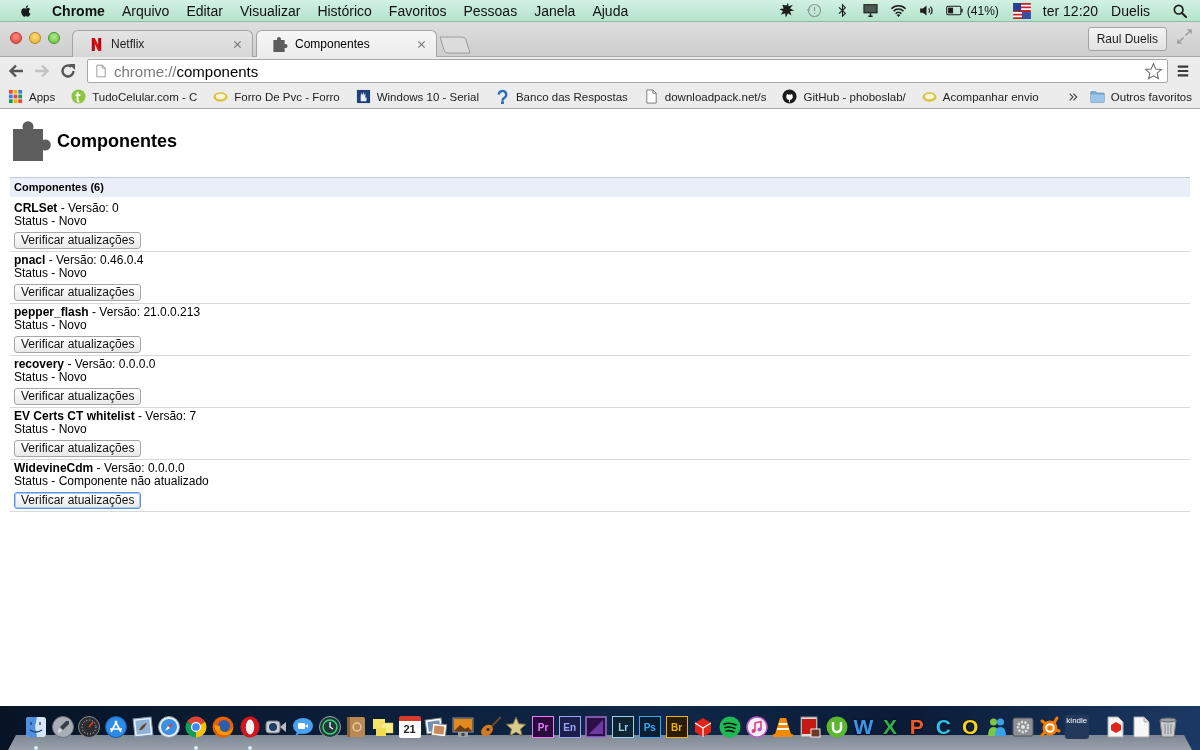 The image size is (1200, 750). What do you see at coordinates (970, 727) in the screenshot?
I see `app-button: O` at bounding box center [970, 727].